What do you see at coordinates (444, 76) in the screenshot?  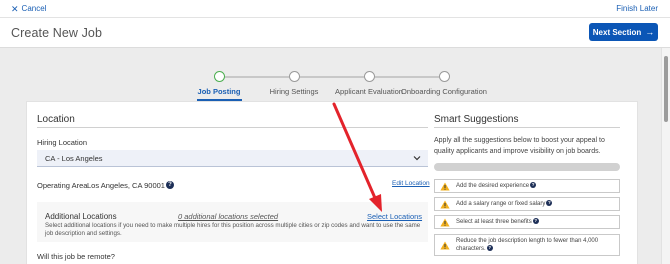 I see `step-dot-onboarding-configuration` at bounding box center [444, 76].